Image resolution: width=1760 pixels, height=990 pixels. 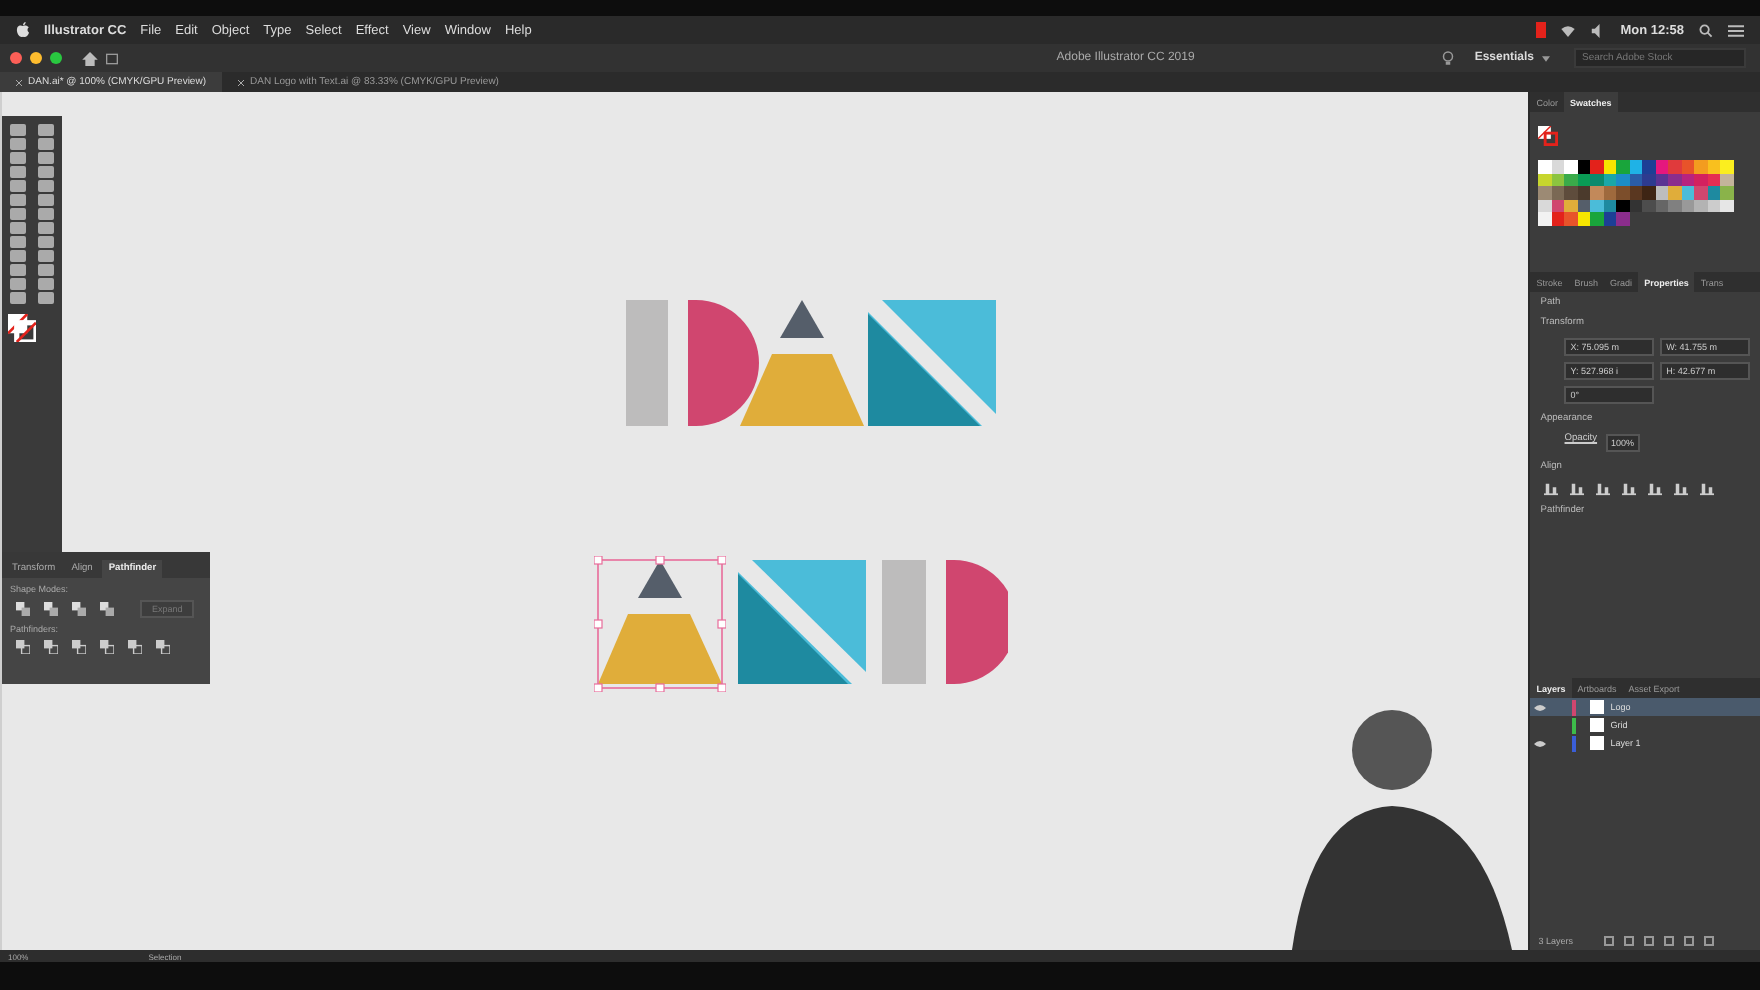 I want to click on apple-icon, so click(x=23, y=30).